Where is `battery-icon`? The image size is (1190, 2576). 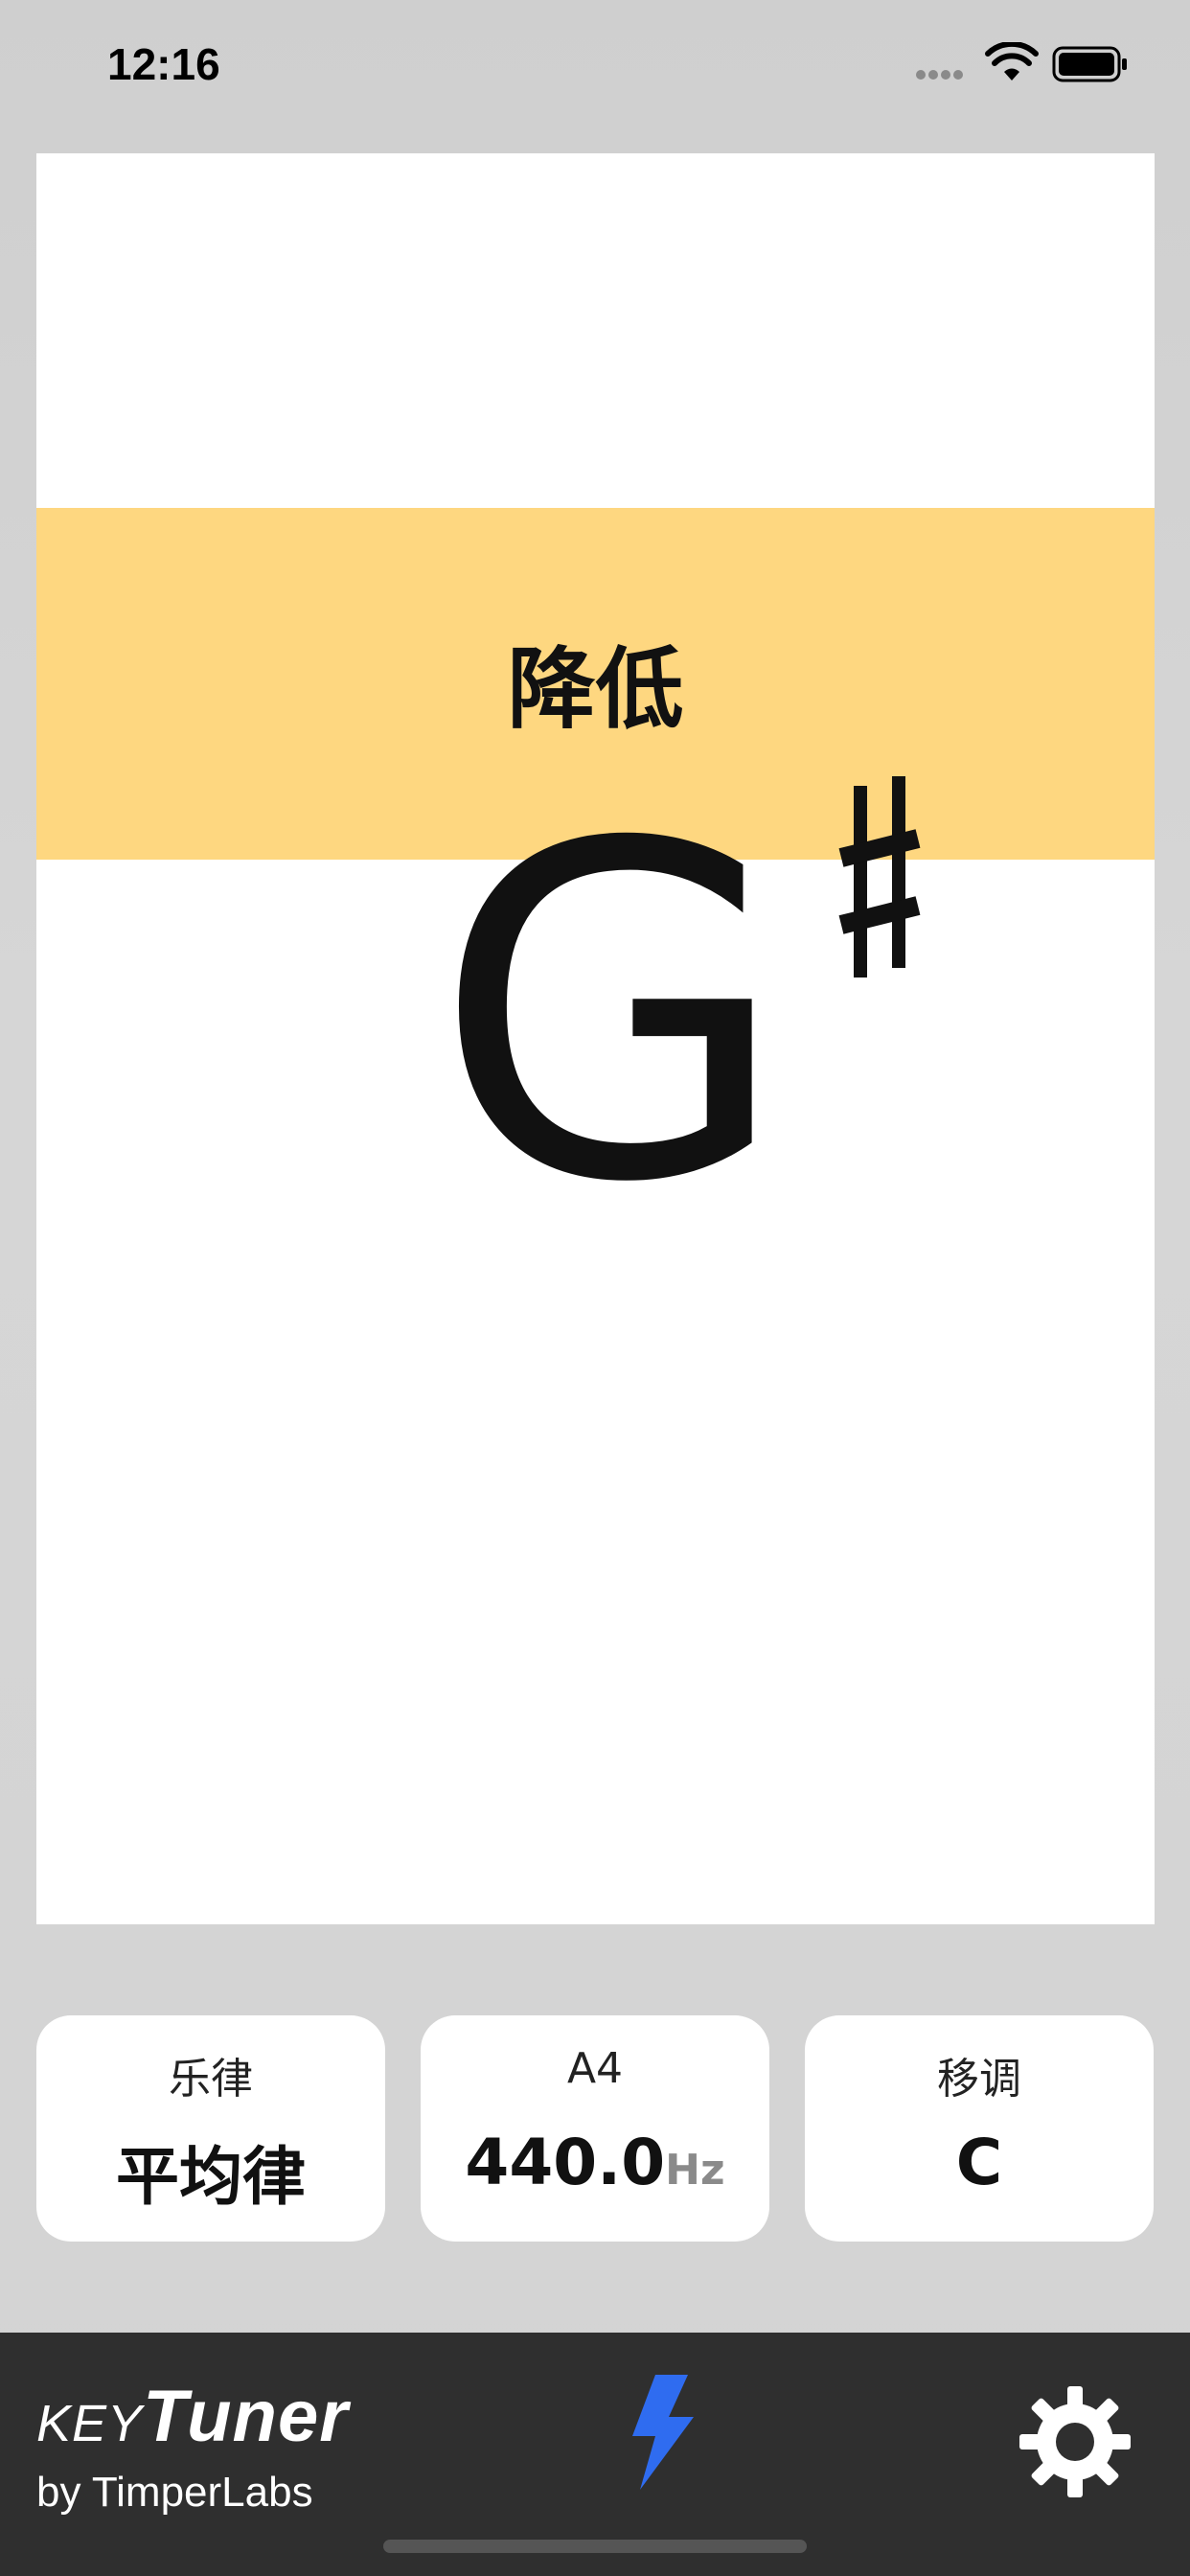
battery-icon is located at coordinates (1090, 64).